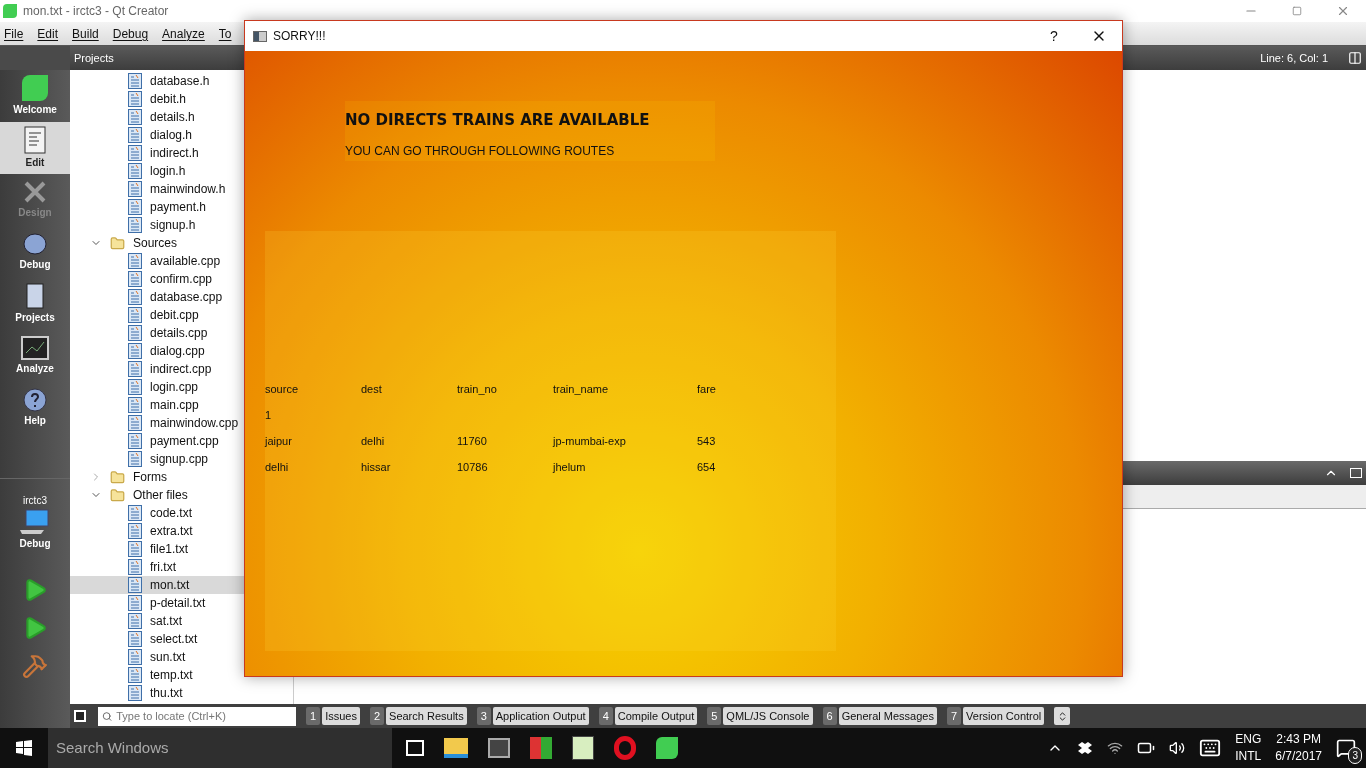 This screenshot has height=768, width=1366. Describe the element at coordinates (1177, 748) in the screenshot. I see `volume-icon` at that location.